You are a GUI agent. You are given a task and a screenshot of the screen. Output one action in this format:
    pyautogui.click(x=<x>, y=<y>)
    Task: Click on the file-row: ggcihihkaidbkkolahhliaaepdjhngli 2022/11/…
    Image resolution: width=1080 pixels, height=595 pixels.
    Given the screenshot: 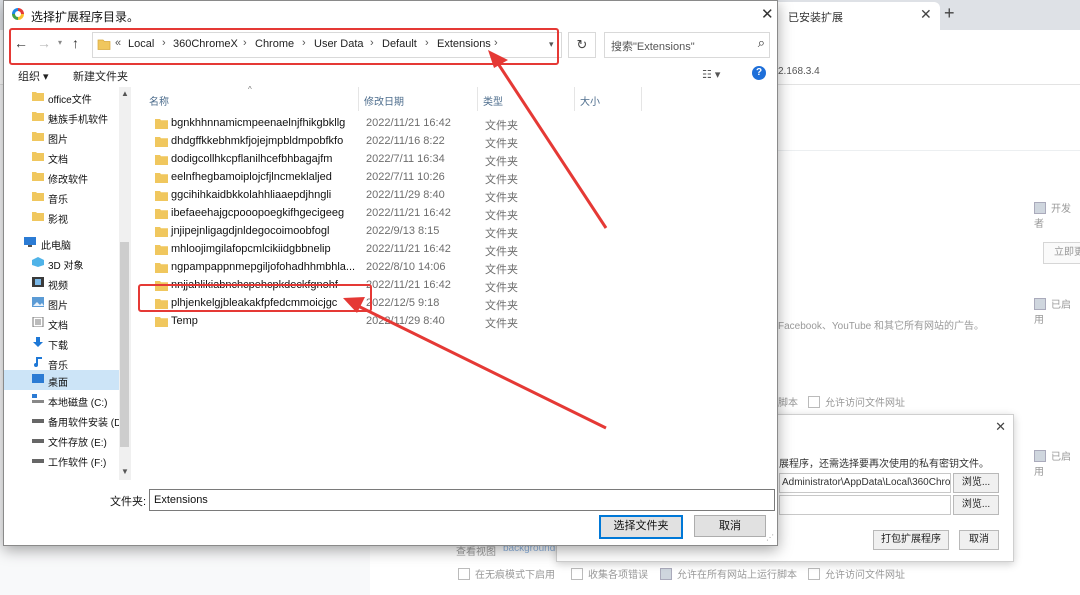 What is the action you would take?
    pyautogui.click(x=392, y=196)
    